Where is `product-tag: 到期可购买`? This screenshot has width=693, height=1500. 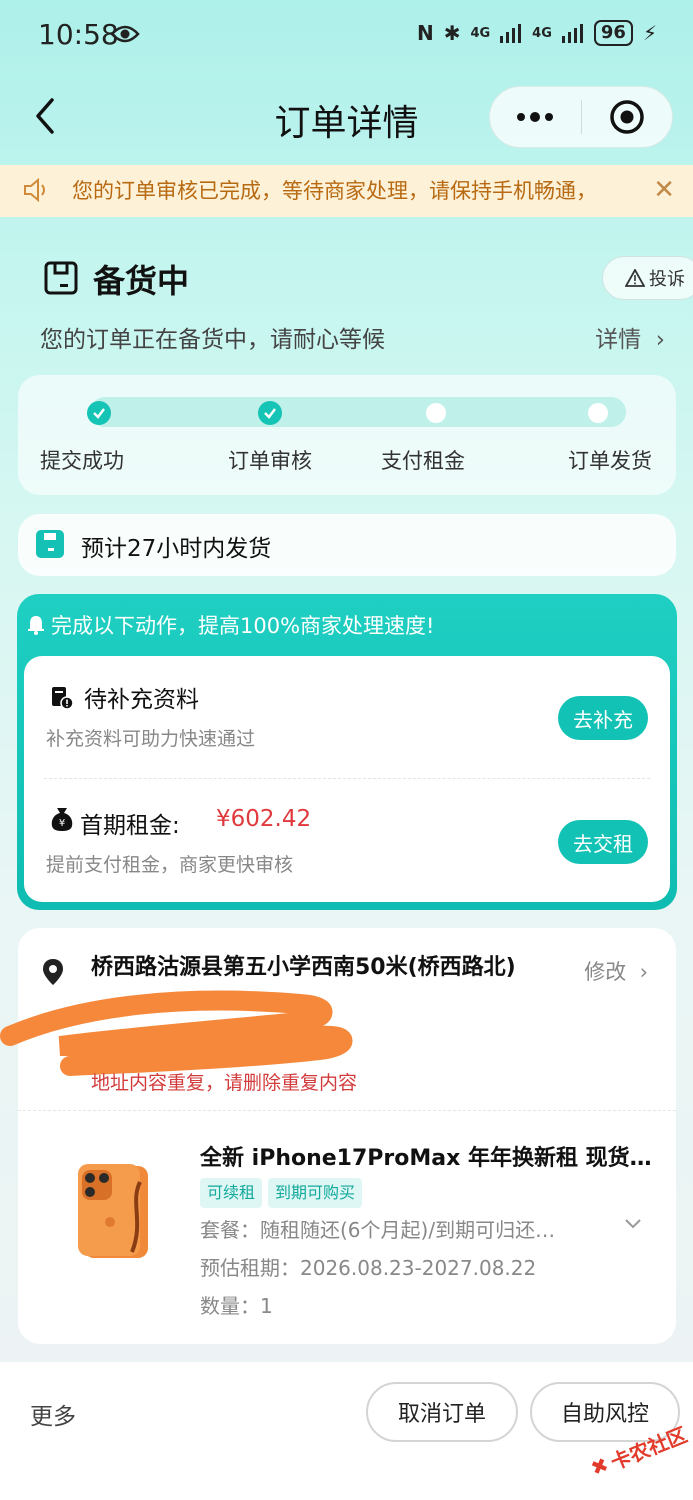
product-tag: 到期可购买 is located at coordinates (315, 1193).